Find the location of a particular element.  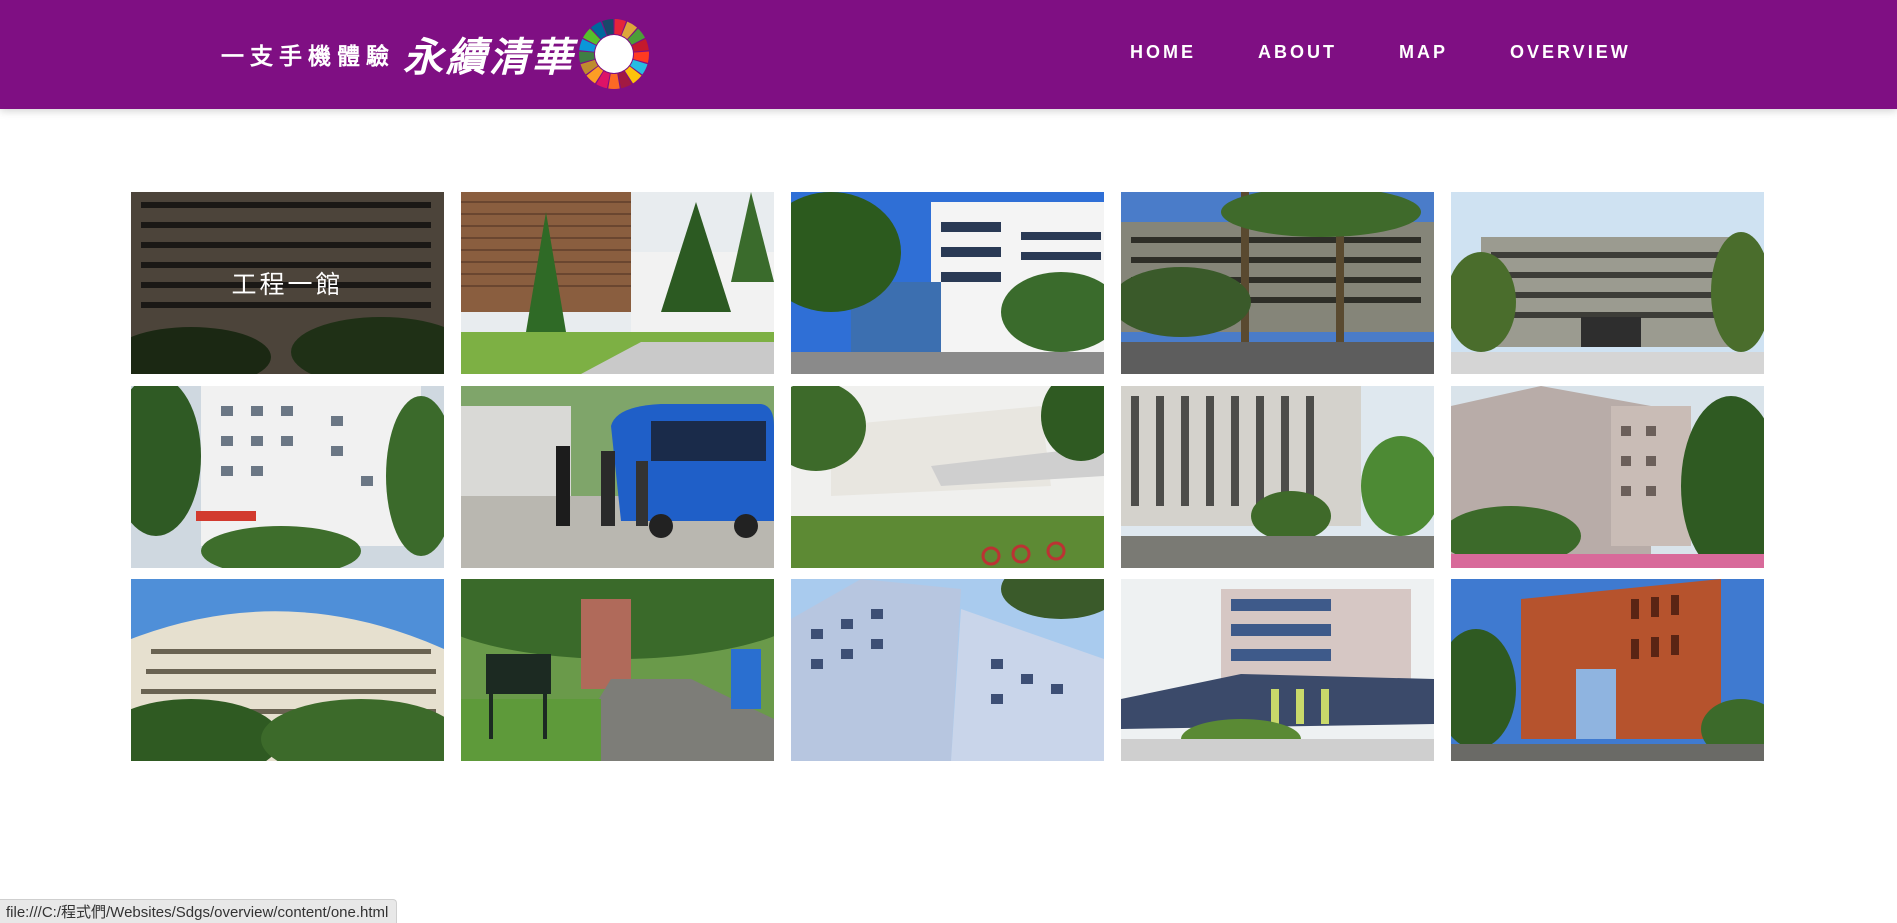

gallery-tile-1: 工程一館 is located at coordinates (287, 283).